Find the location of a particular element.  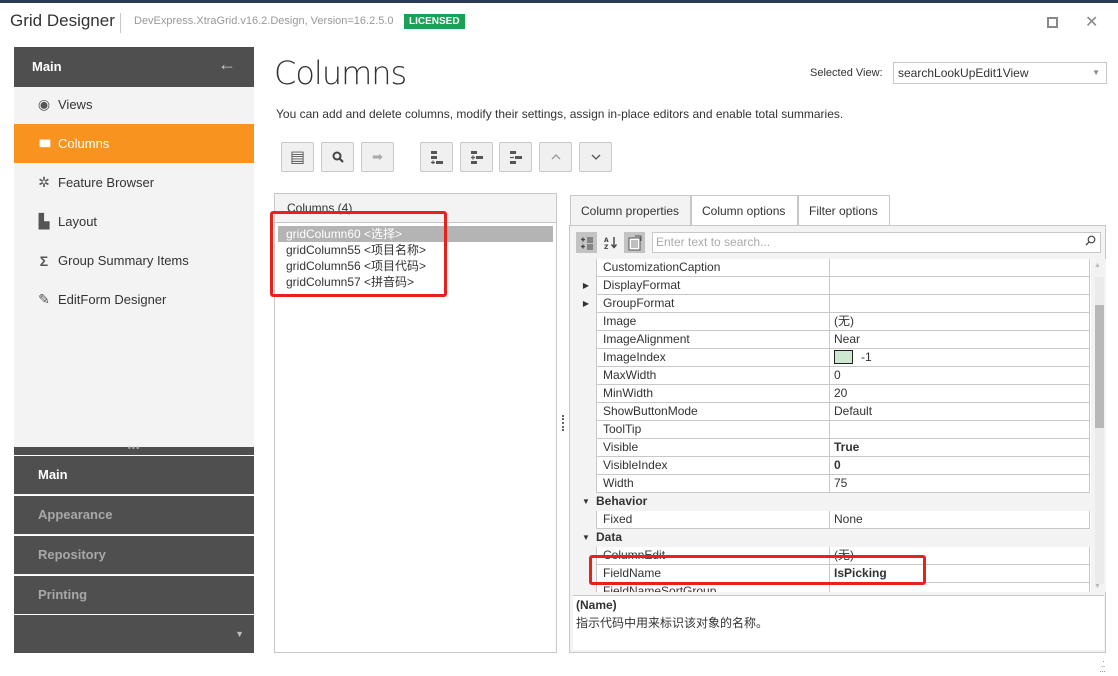

property-grid-scrollbar: ▲ ▼ is located at coordinates (1098, 425).